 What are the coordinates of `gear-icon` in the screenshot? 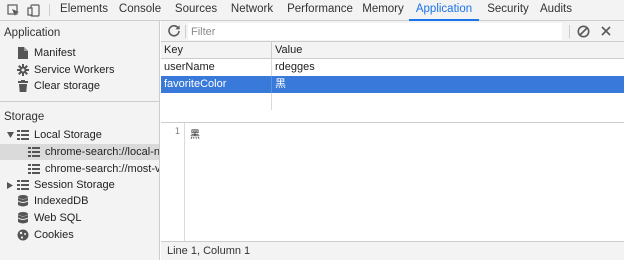 It's located at (23, 70).